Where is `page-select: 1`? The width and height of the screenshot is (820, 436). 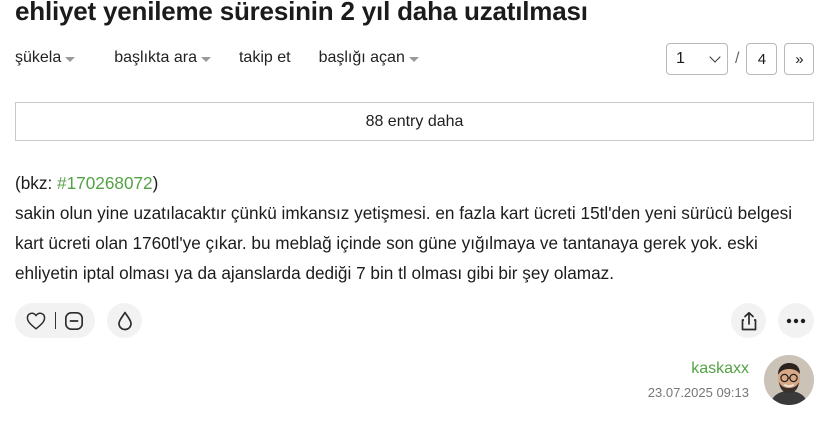
page-select: 1 is located at coordinates (697, 59).